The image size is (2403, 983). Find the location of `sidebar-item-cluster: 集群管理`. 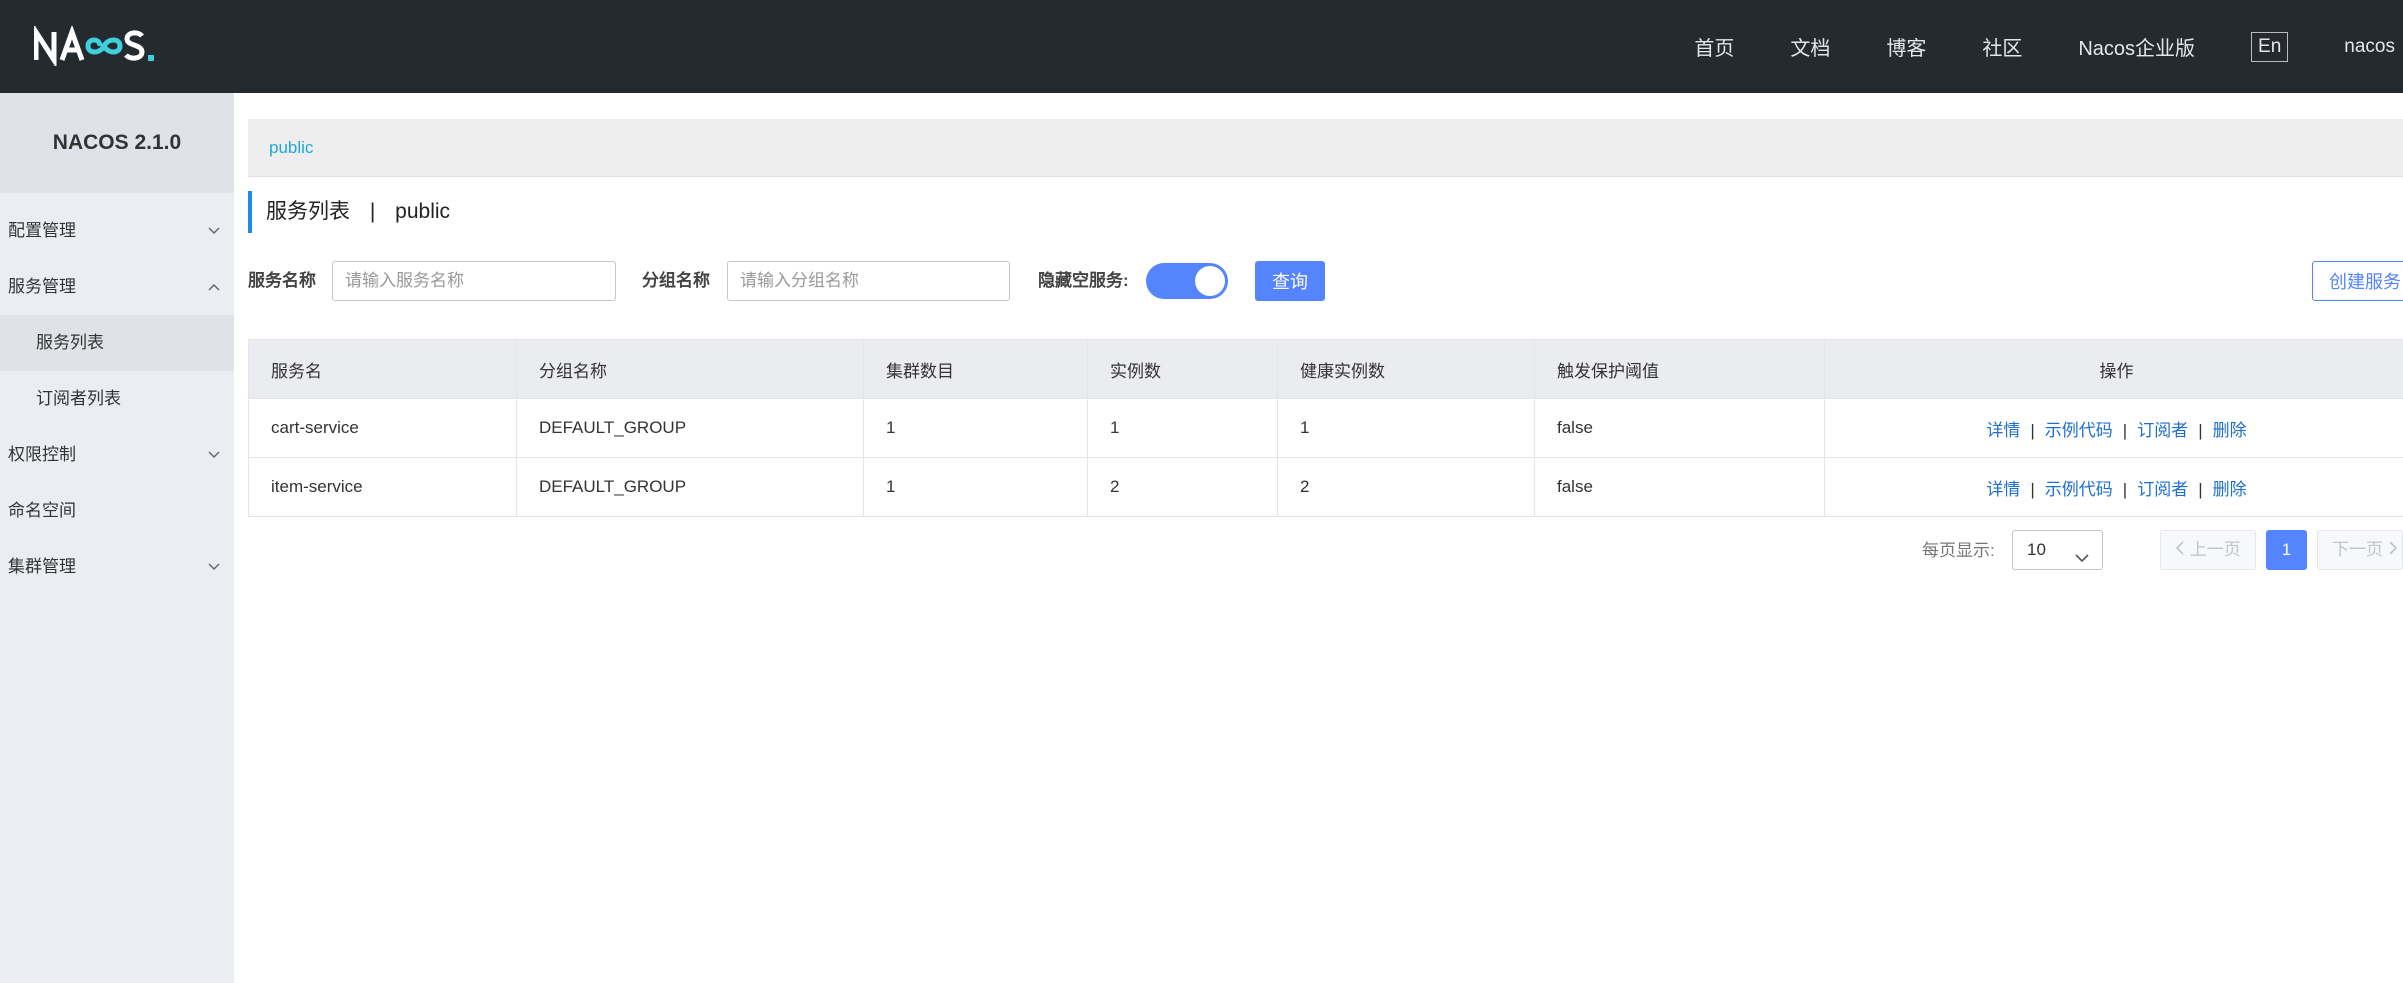

sidebar-item-cluster: 集群管理 is located at coordinates (117, 567).